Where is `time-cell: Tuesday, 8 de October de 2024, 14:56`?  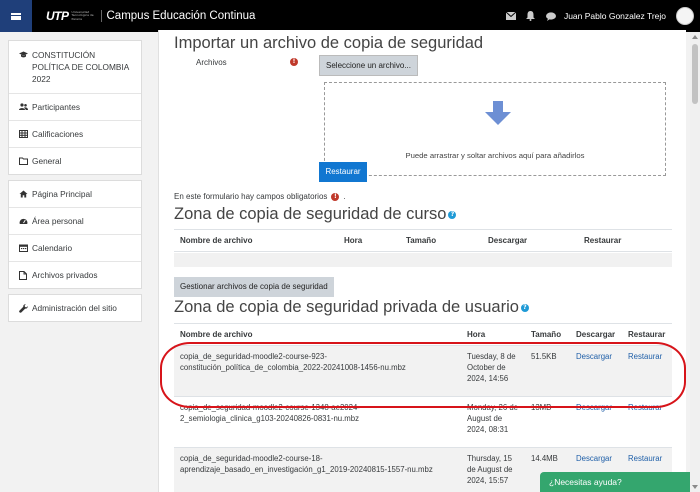
time-cell: Tuesday, 8 de October de 2024, 14:56 is located at coordinates (493, 371).